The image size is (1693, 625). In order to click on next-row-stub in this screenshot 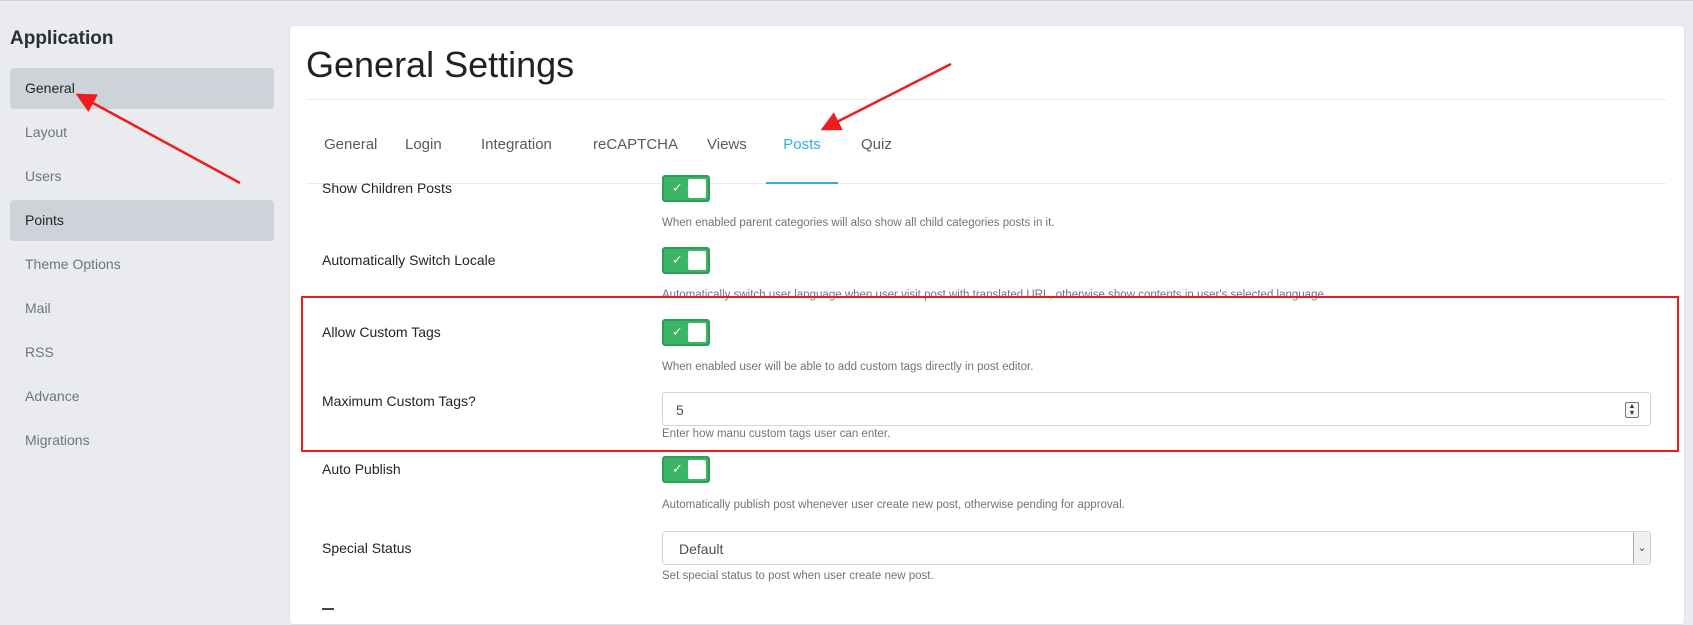, I will do `click(328, 609)`.